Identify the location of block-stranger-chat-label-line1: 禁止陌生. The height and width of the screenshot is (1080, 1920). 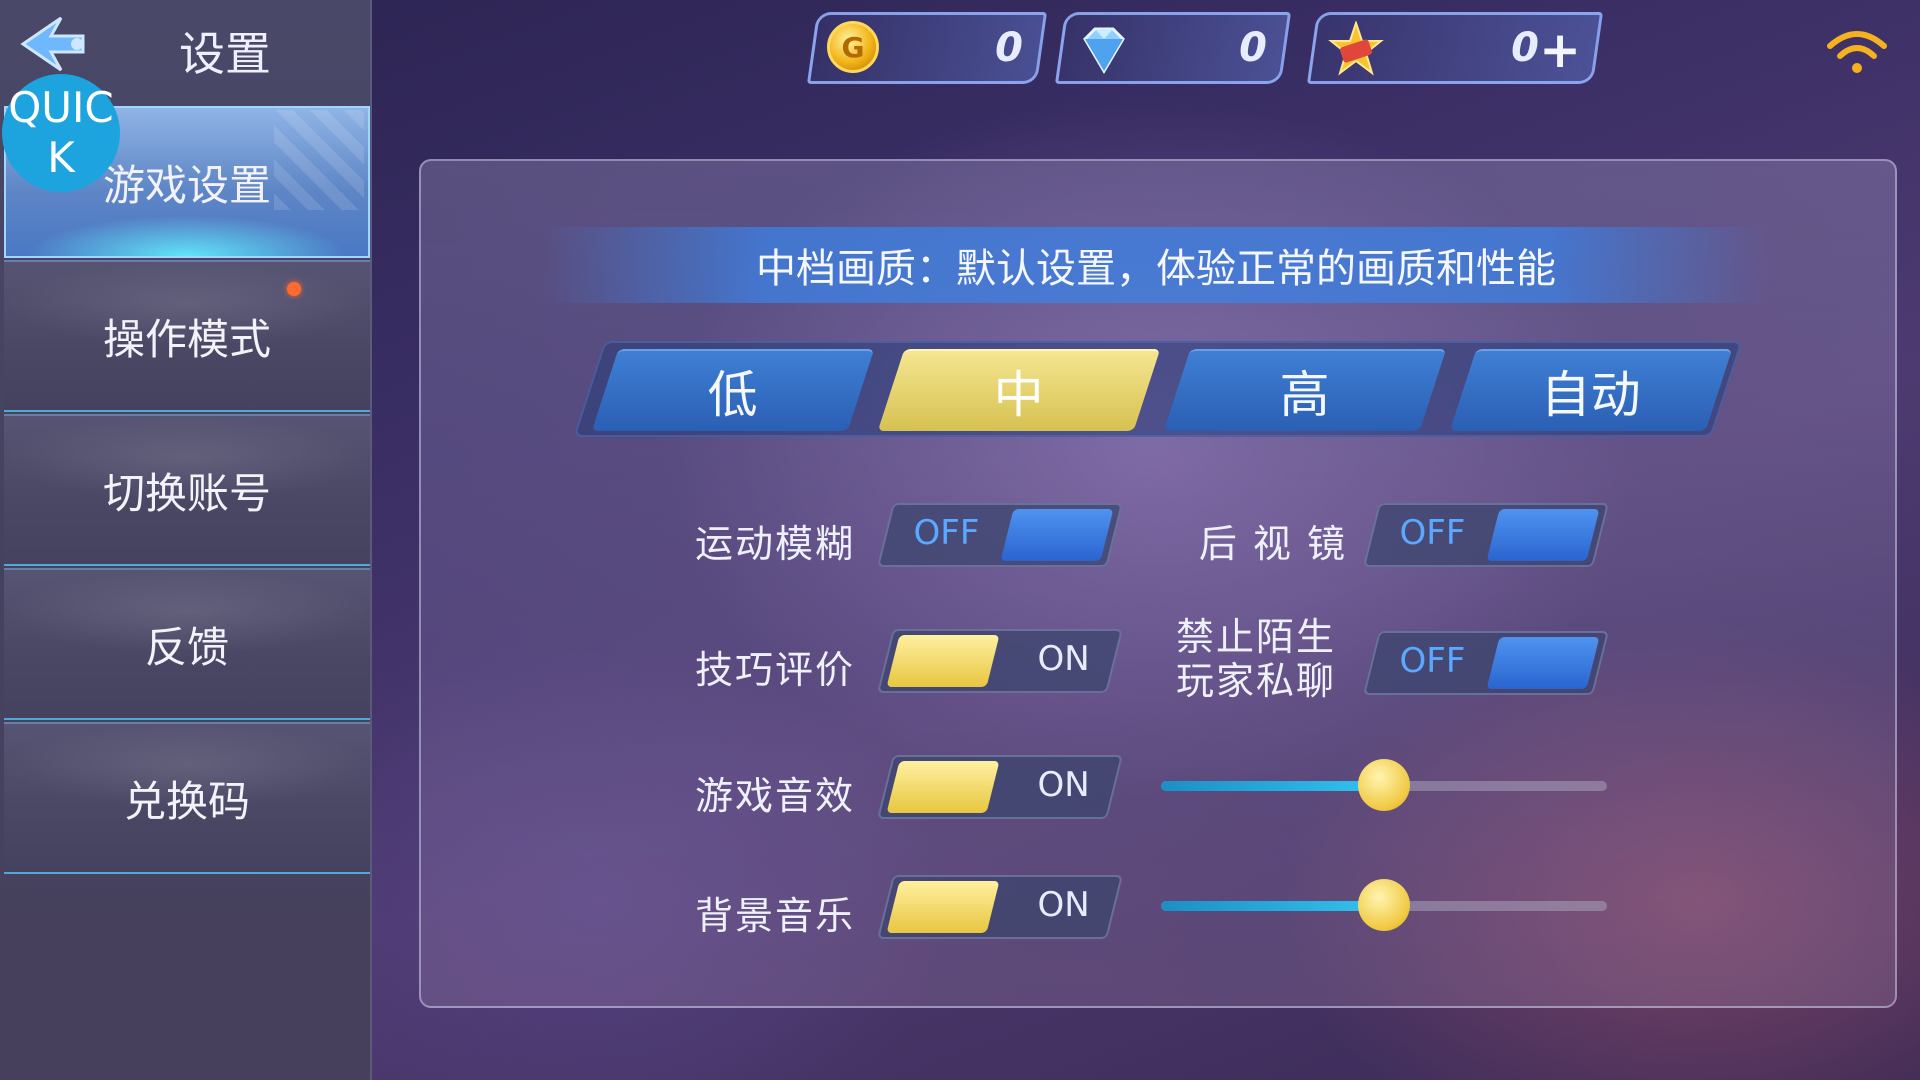
(1255, 637).